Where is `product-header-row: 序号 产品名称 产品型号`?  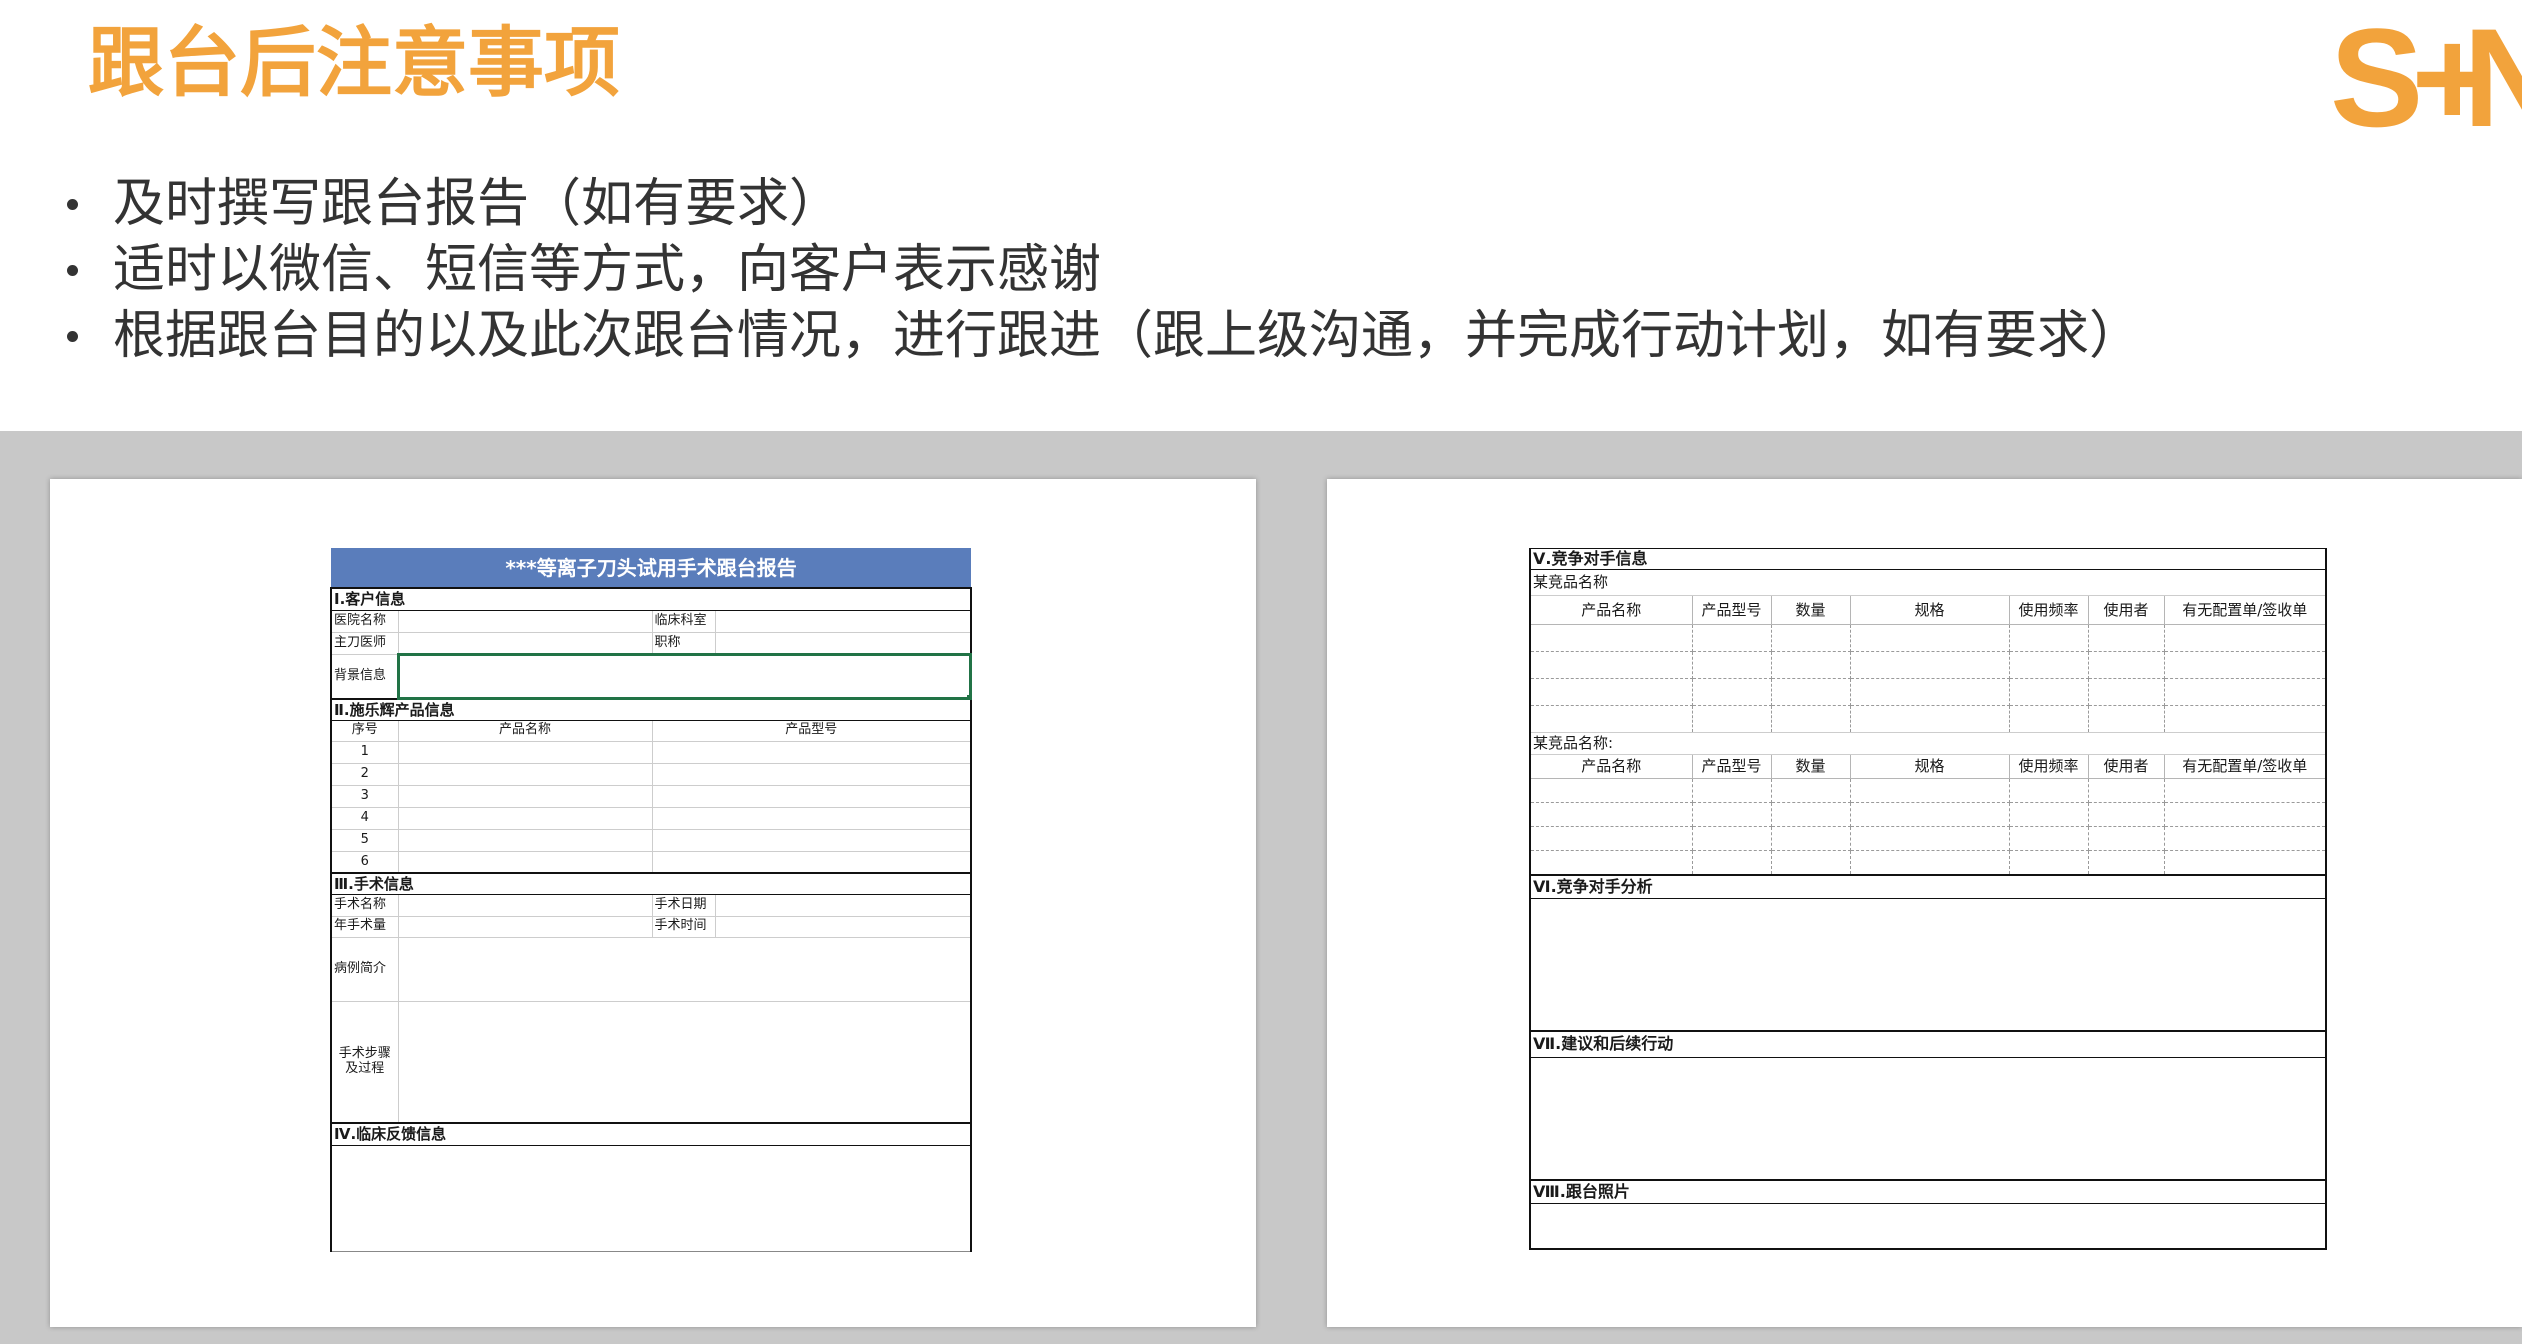 product-header-row: 序号 产品名称 产品型号 is located at coordinates (651, 730).